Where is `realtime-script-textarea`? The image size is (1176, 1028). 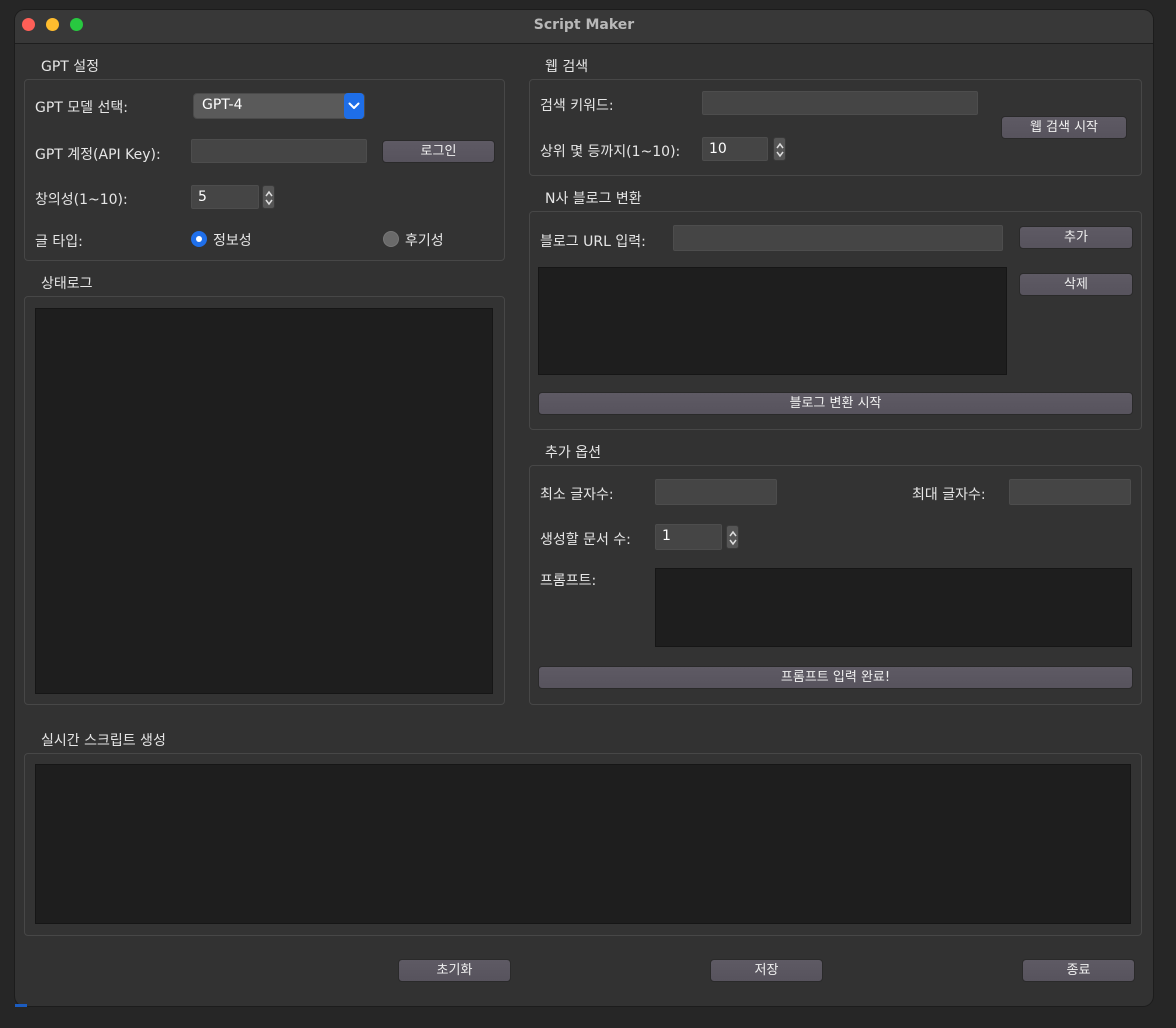
realtime-script-textarea is located at coordinates (583, 844).